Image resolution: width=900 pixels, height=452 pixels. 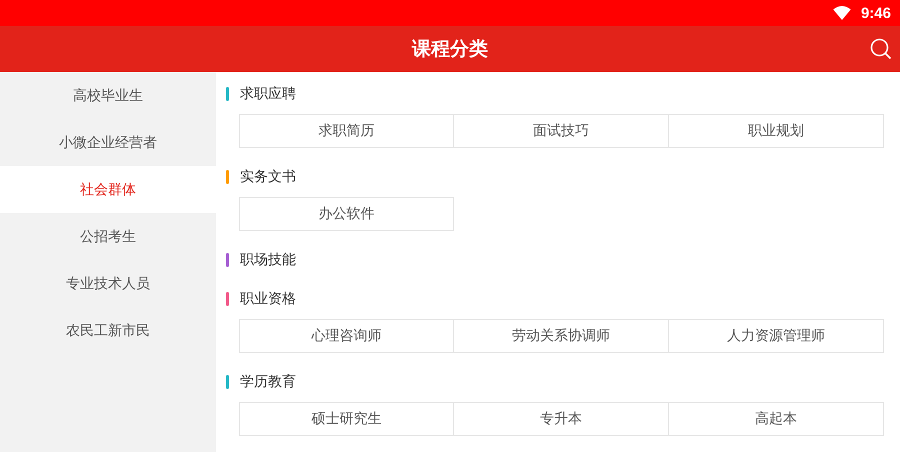 I want to click on category-item: 求职简历, so click(x=346, y=131).